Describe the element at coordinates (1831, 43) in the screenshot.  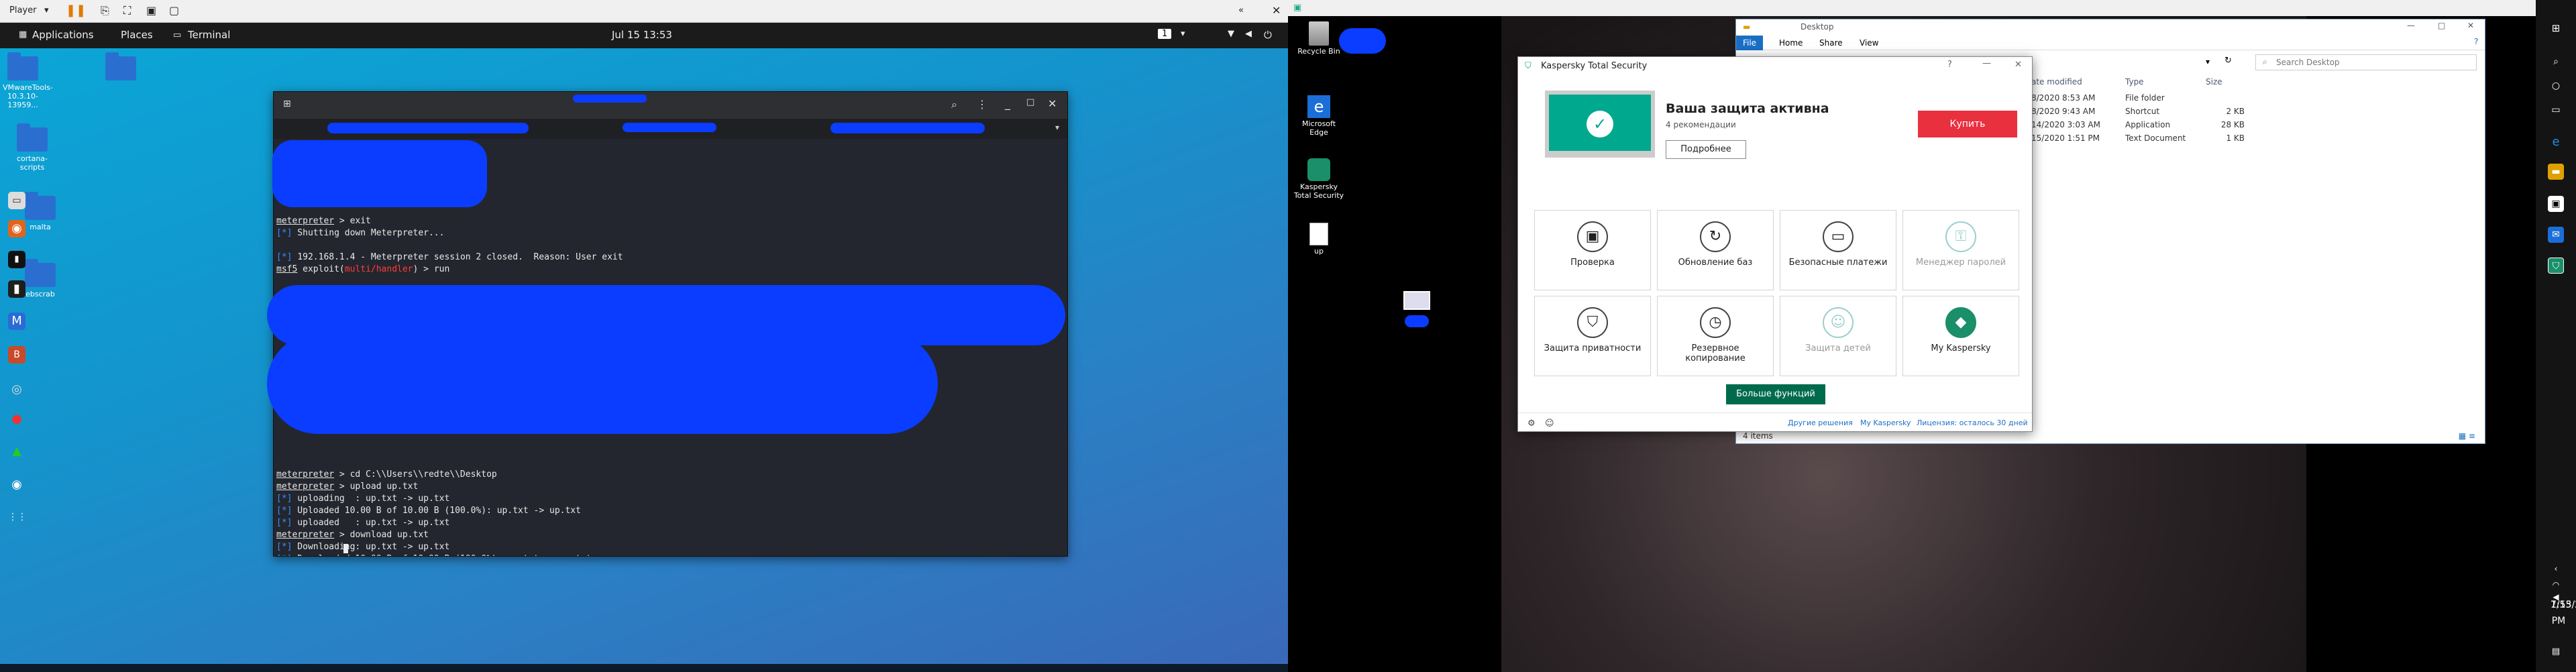
I see `ribbon-tab-share: Share` at that location.